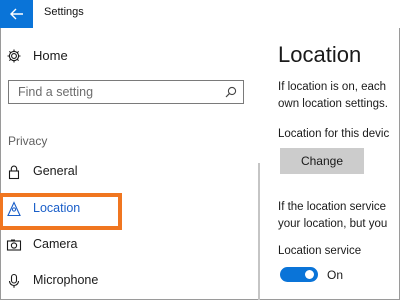 The width and height of the screenshot is (400, 300). What do you see at coordinates (66, 280) in the screenshot?
I see `sidebar-item-label: Microphone` at bounding box center [66, 280].